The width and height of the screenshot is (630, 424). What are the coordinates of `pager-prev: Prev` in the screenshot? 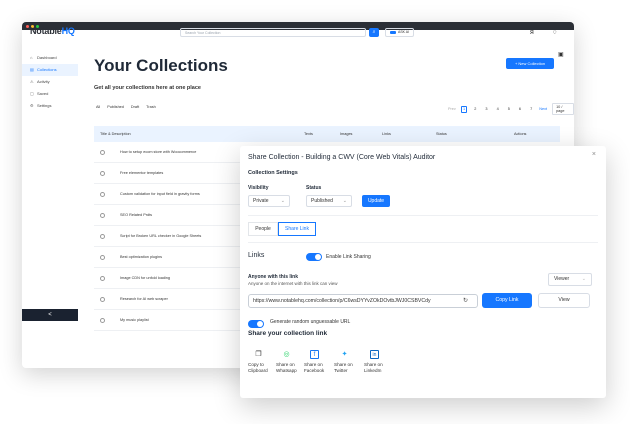 It's located at (452, 109).